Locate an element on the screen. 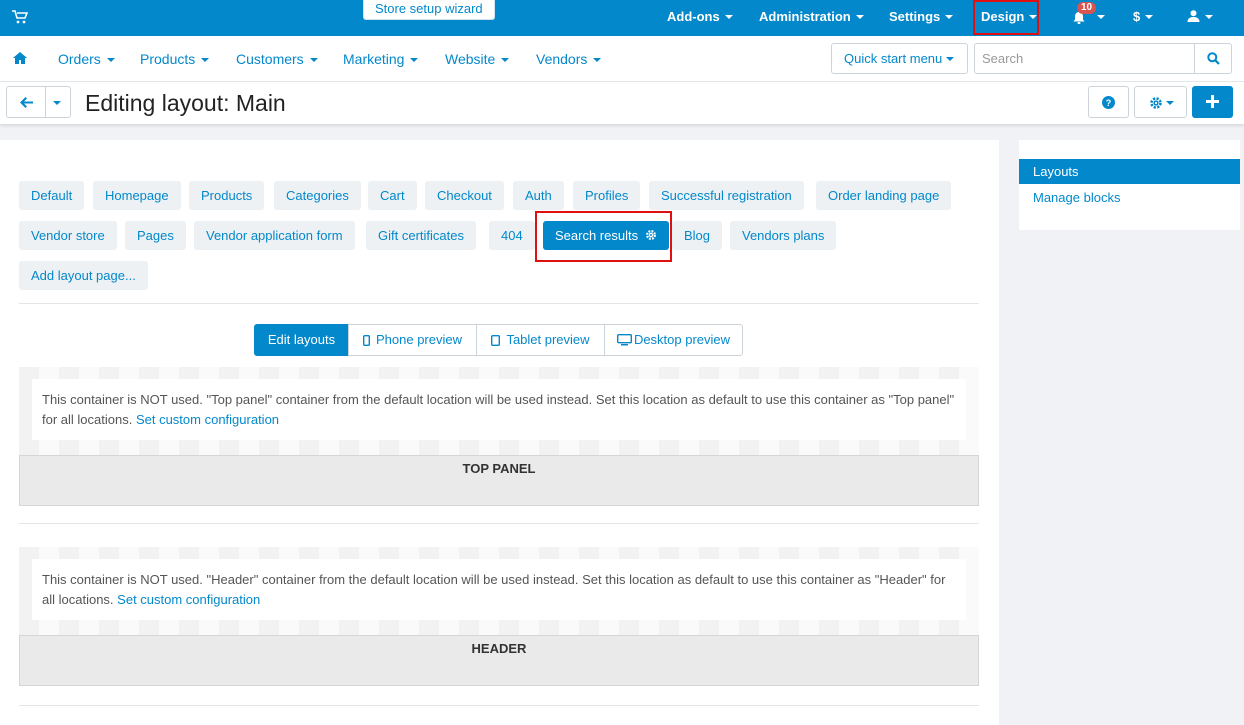  back-button is located at coordinates (26, 102).